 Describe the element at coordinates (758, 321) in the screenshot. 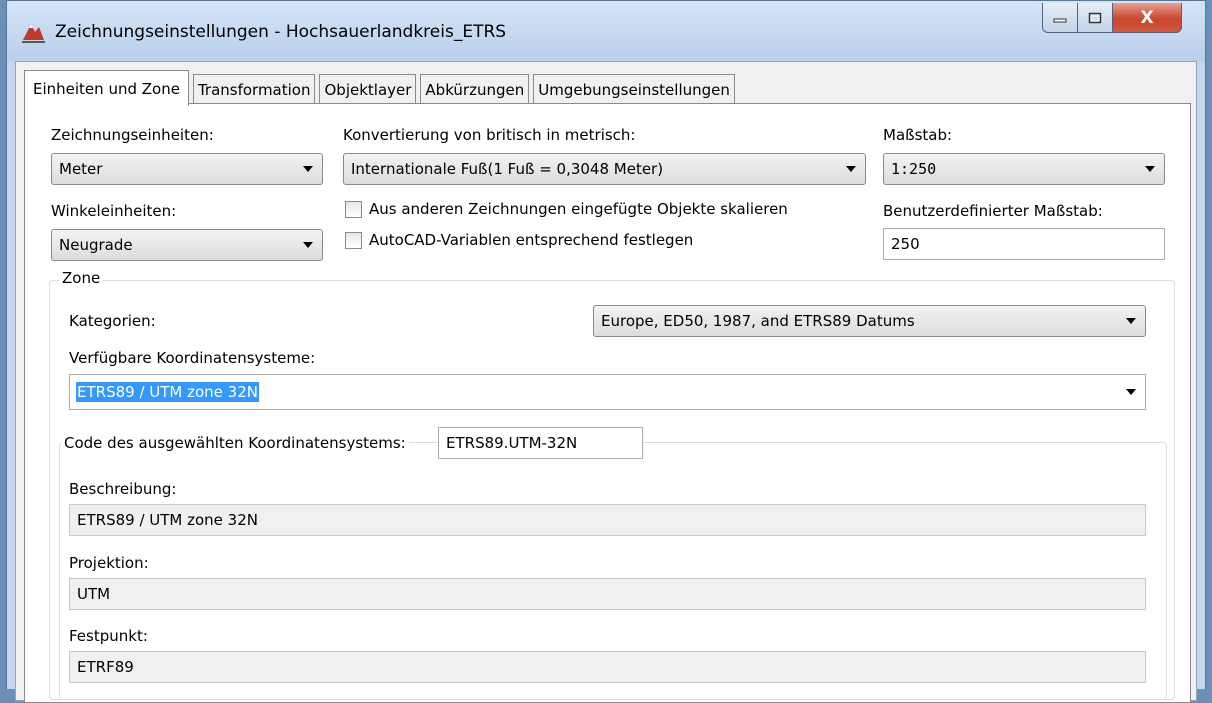

I see `categories-value: Europe, ED50, 1987, and ETRS89 Datums` at that location.